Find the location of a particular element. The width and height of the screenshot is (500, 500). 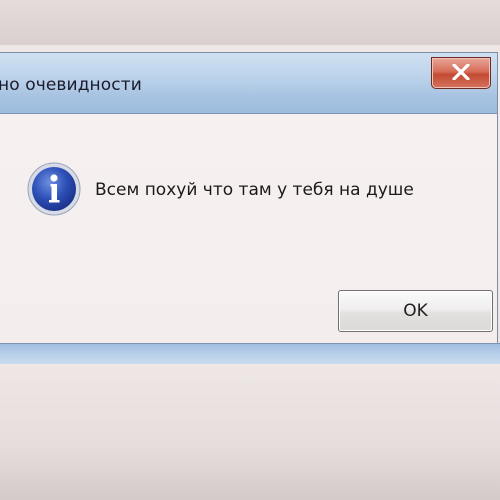

dialog-bottom-border is located at coordinates (250, 353).